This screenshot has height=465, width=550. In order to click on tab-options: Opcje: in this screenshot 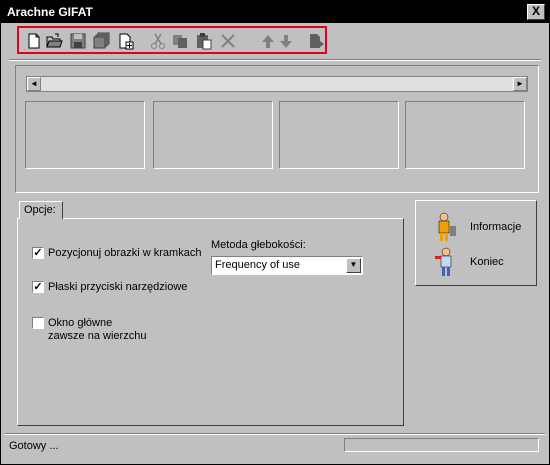, I will do `click(41, 210)`.